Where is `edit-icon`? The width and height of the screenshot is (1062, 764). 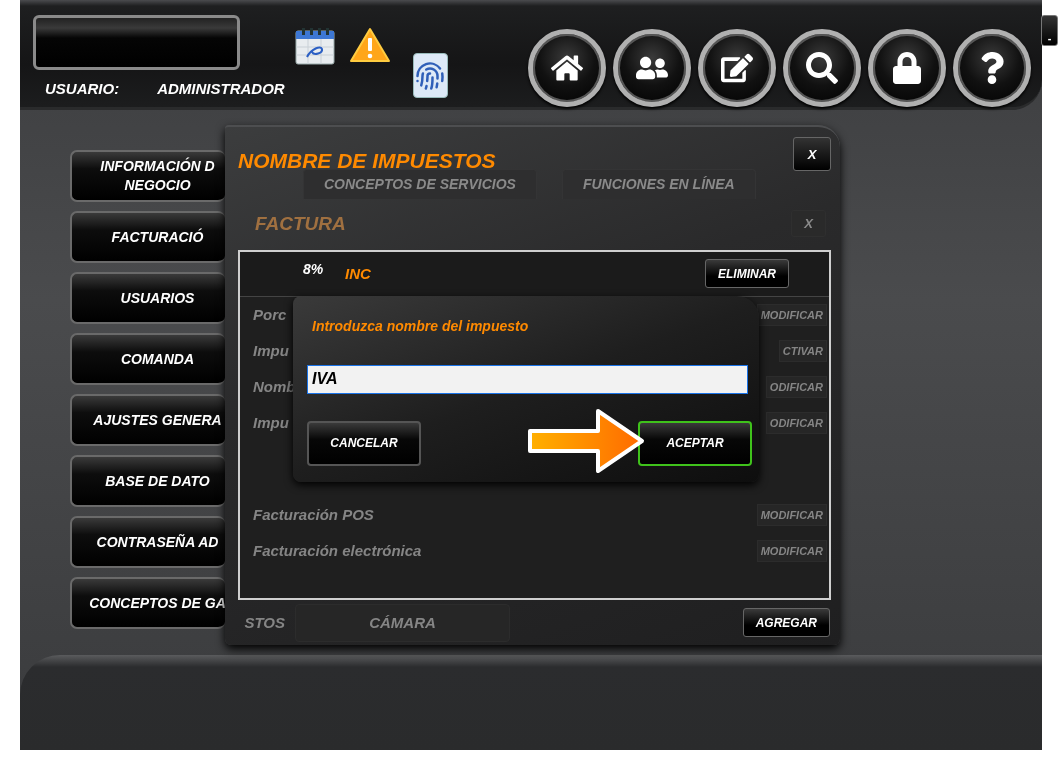 edit-icon is located at coordinates (736, 68).